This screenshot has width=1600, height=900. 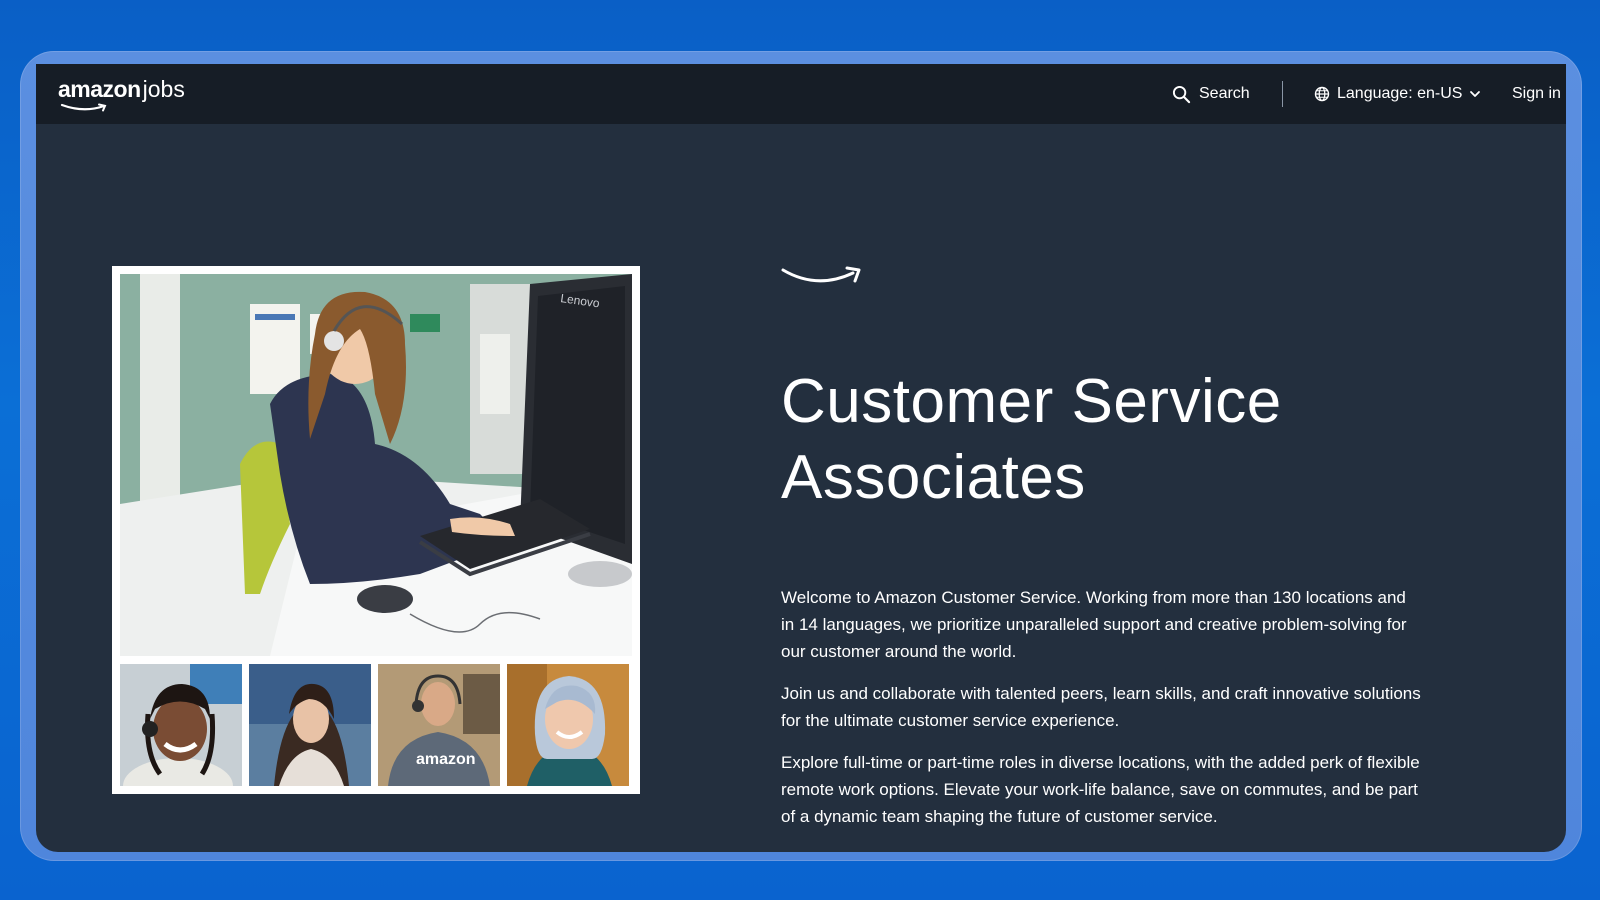 What do you see at coordinates (376, 725) in the screenshot?
I see `associates-thumbnail-row: amazon` at bounding box center [376, 725].